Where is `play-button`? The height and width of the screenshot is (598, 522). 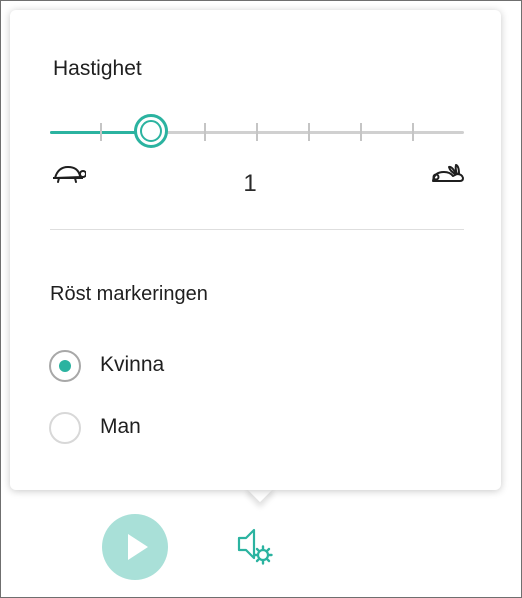 play-button is located at coordinates (135, 547).